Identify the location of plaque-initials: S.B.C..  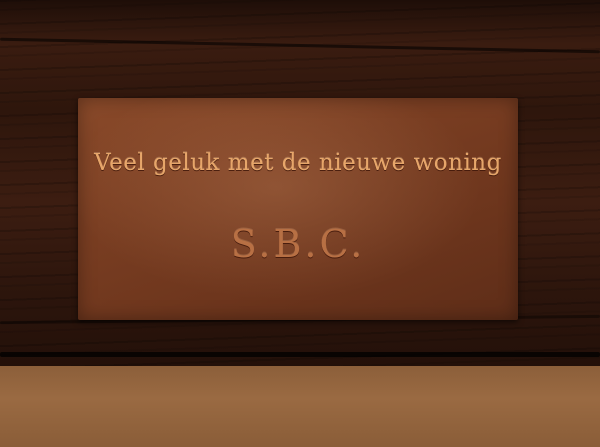
(298, 244).